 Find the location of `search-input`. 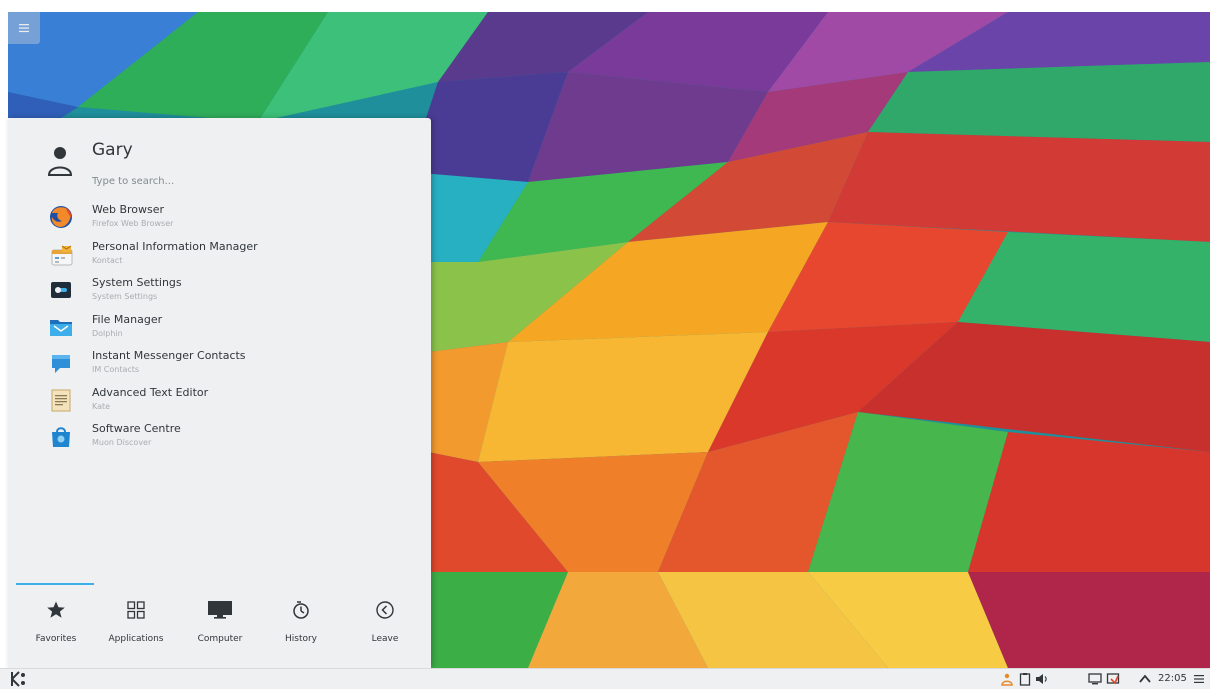

search-input is located at coordinates (242, 181).